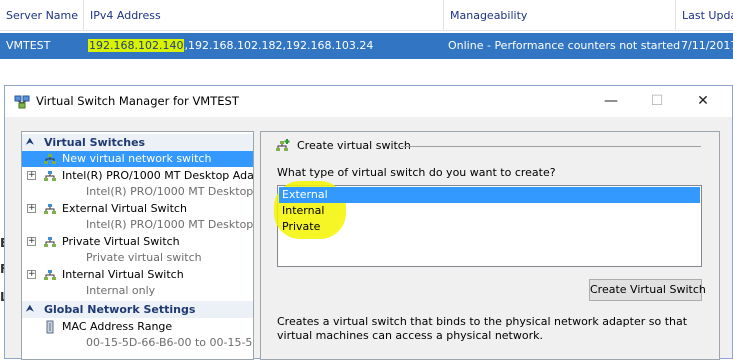 Image resolution: width=733 pixels, height=360 pixels. Describe the element at coordinates (354, 145) in the screenshot. I see `pane-heading: Create virtual switch` at that location.